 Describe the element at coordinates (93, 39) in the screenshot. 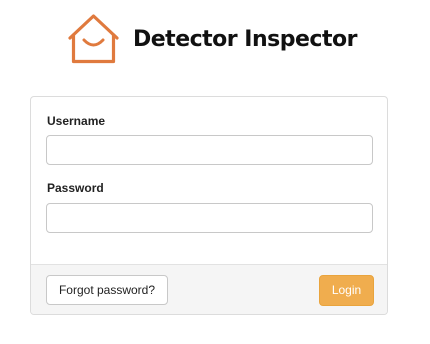

I see `house-smile-icon` at that location.